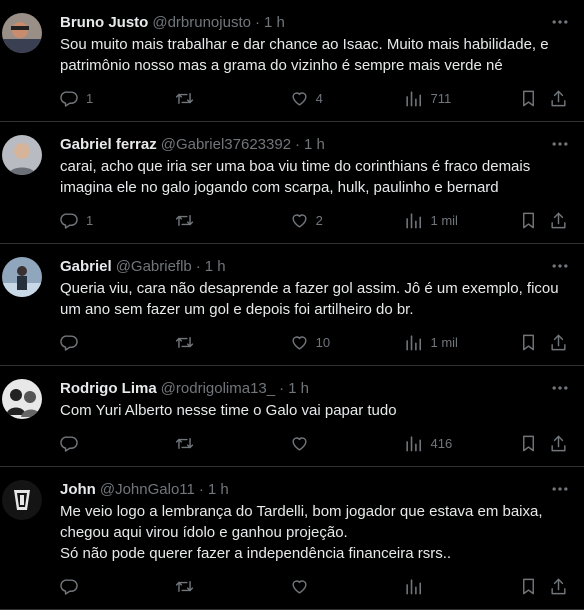  I want to click on author-handle: @Gabrieflb, so click(154, 266).